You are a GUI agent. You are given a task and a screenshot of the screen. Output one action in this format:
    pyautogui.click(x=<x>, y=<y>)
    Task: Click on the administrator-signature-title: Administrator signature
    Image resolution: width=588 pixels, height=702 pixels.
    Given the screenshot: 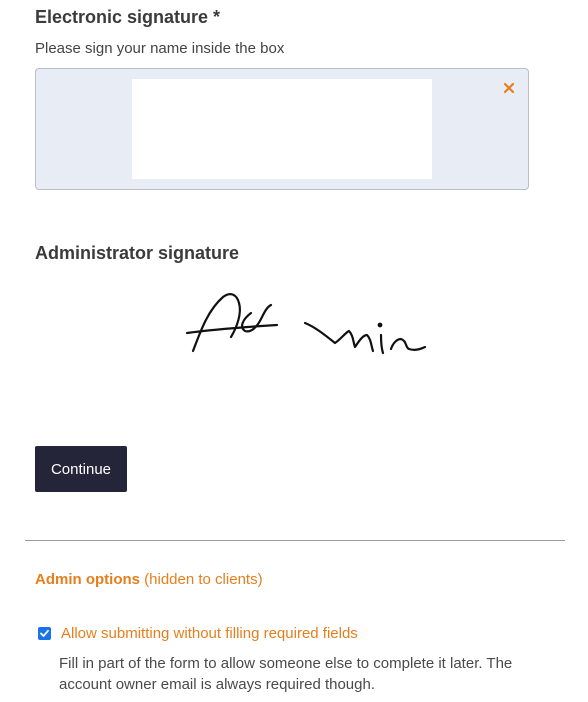 What is the action you would take?
    pyautogui.click(x=137, y=253)
    